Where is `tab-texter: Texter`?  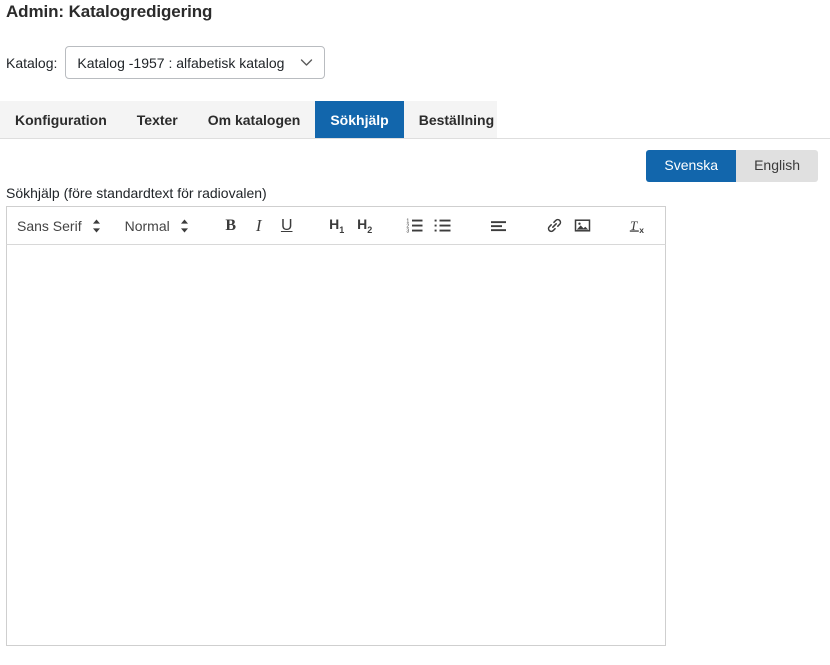 tab-texter: Texter is located at coordinates (157, 119).